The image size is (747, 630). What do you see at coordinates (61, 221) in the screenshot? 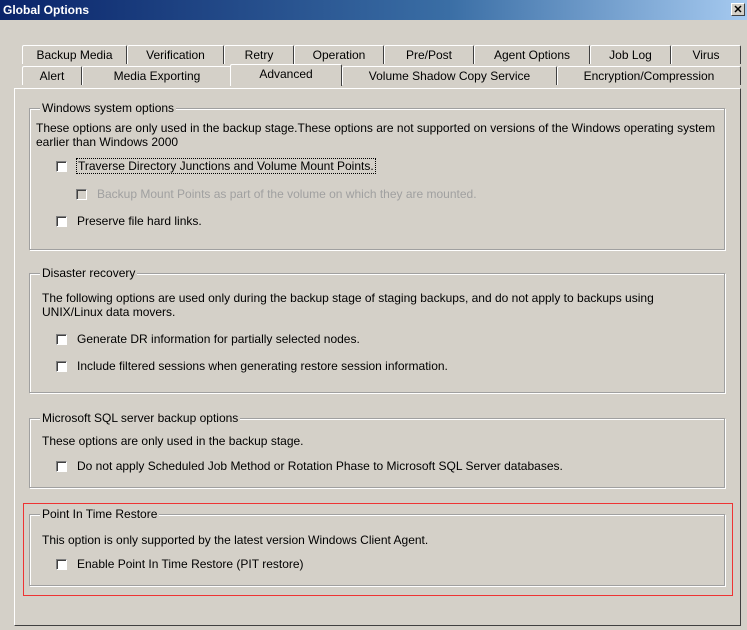
I see `preserve-hard-links-checkbox` at bounding box center [61, 221].